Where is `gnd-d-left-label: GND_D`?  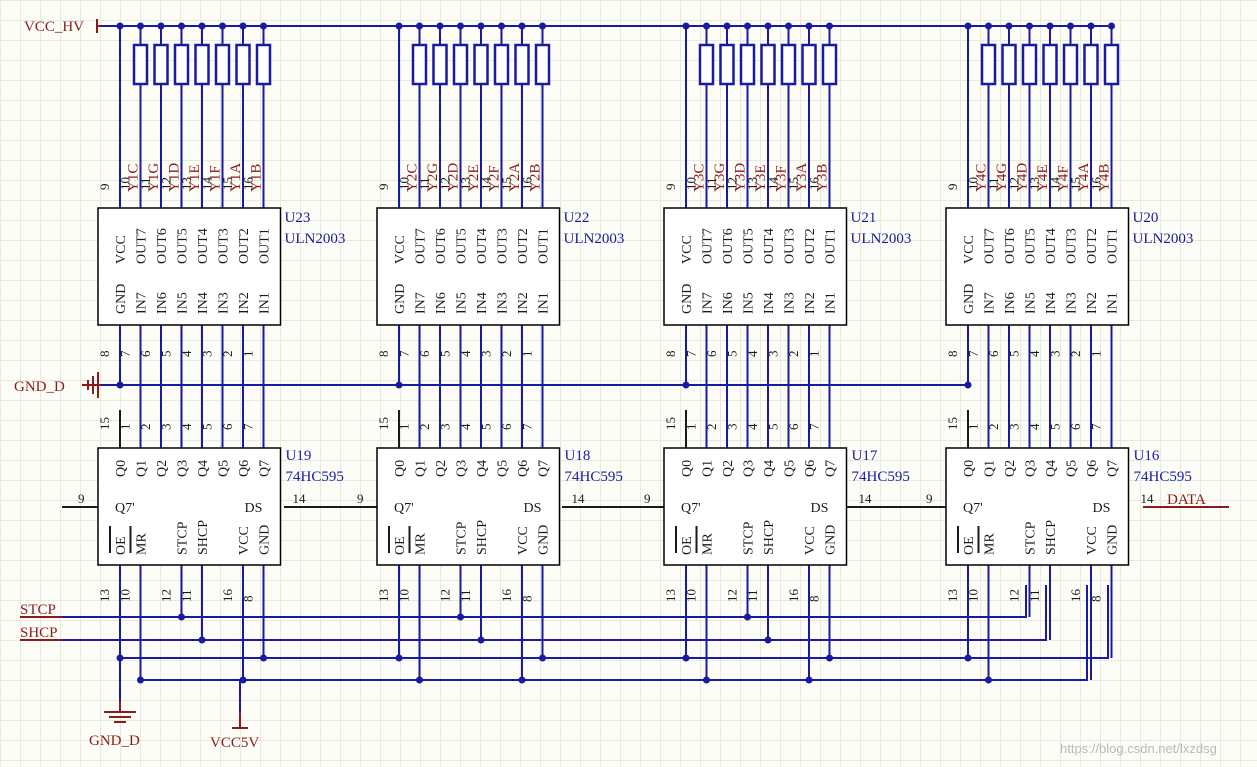 gnd-d-left-label: GND_D is located at coordinates (39, 387).